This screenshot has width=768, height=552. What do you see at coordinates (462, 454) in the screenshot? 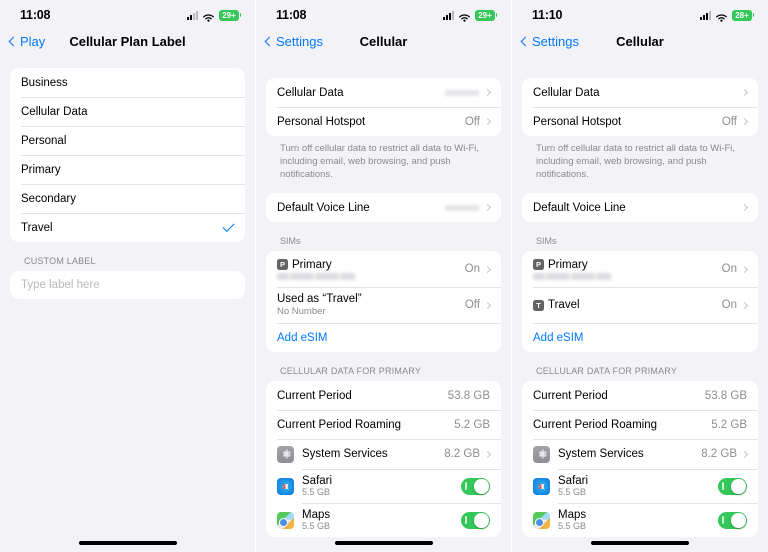
I see `app-usage-value: 8.2 GB` at bounding box center [462, 454].